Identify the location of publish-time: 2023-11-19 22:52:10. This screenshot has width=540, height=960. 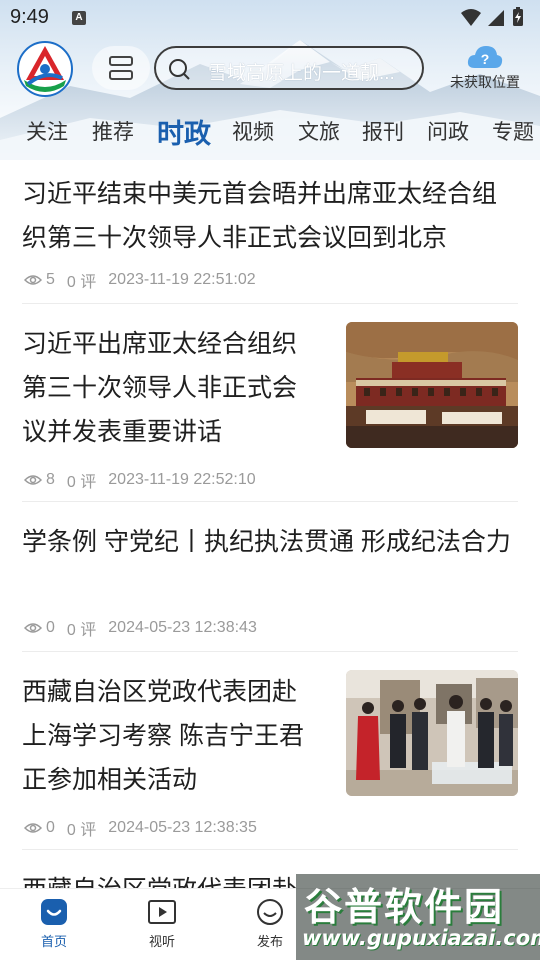
(182, 479).